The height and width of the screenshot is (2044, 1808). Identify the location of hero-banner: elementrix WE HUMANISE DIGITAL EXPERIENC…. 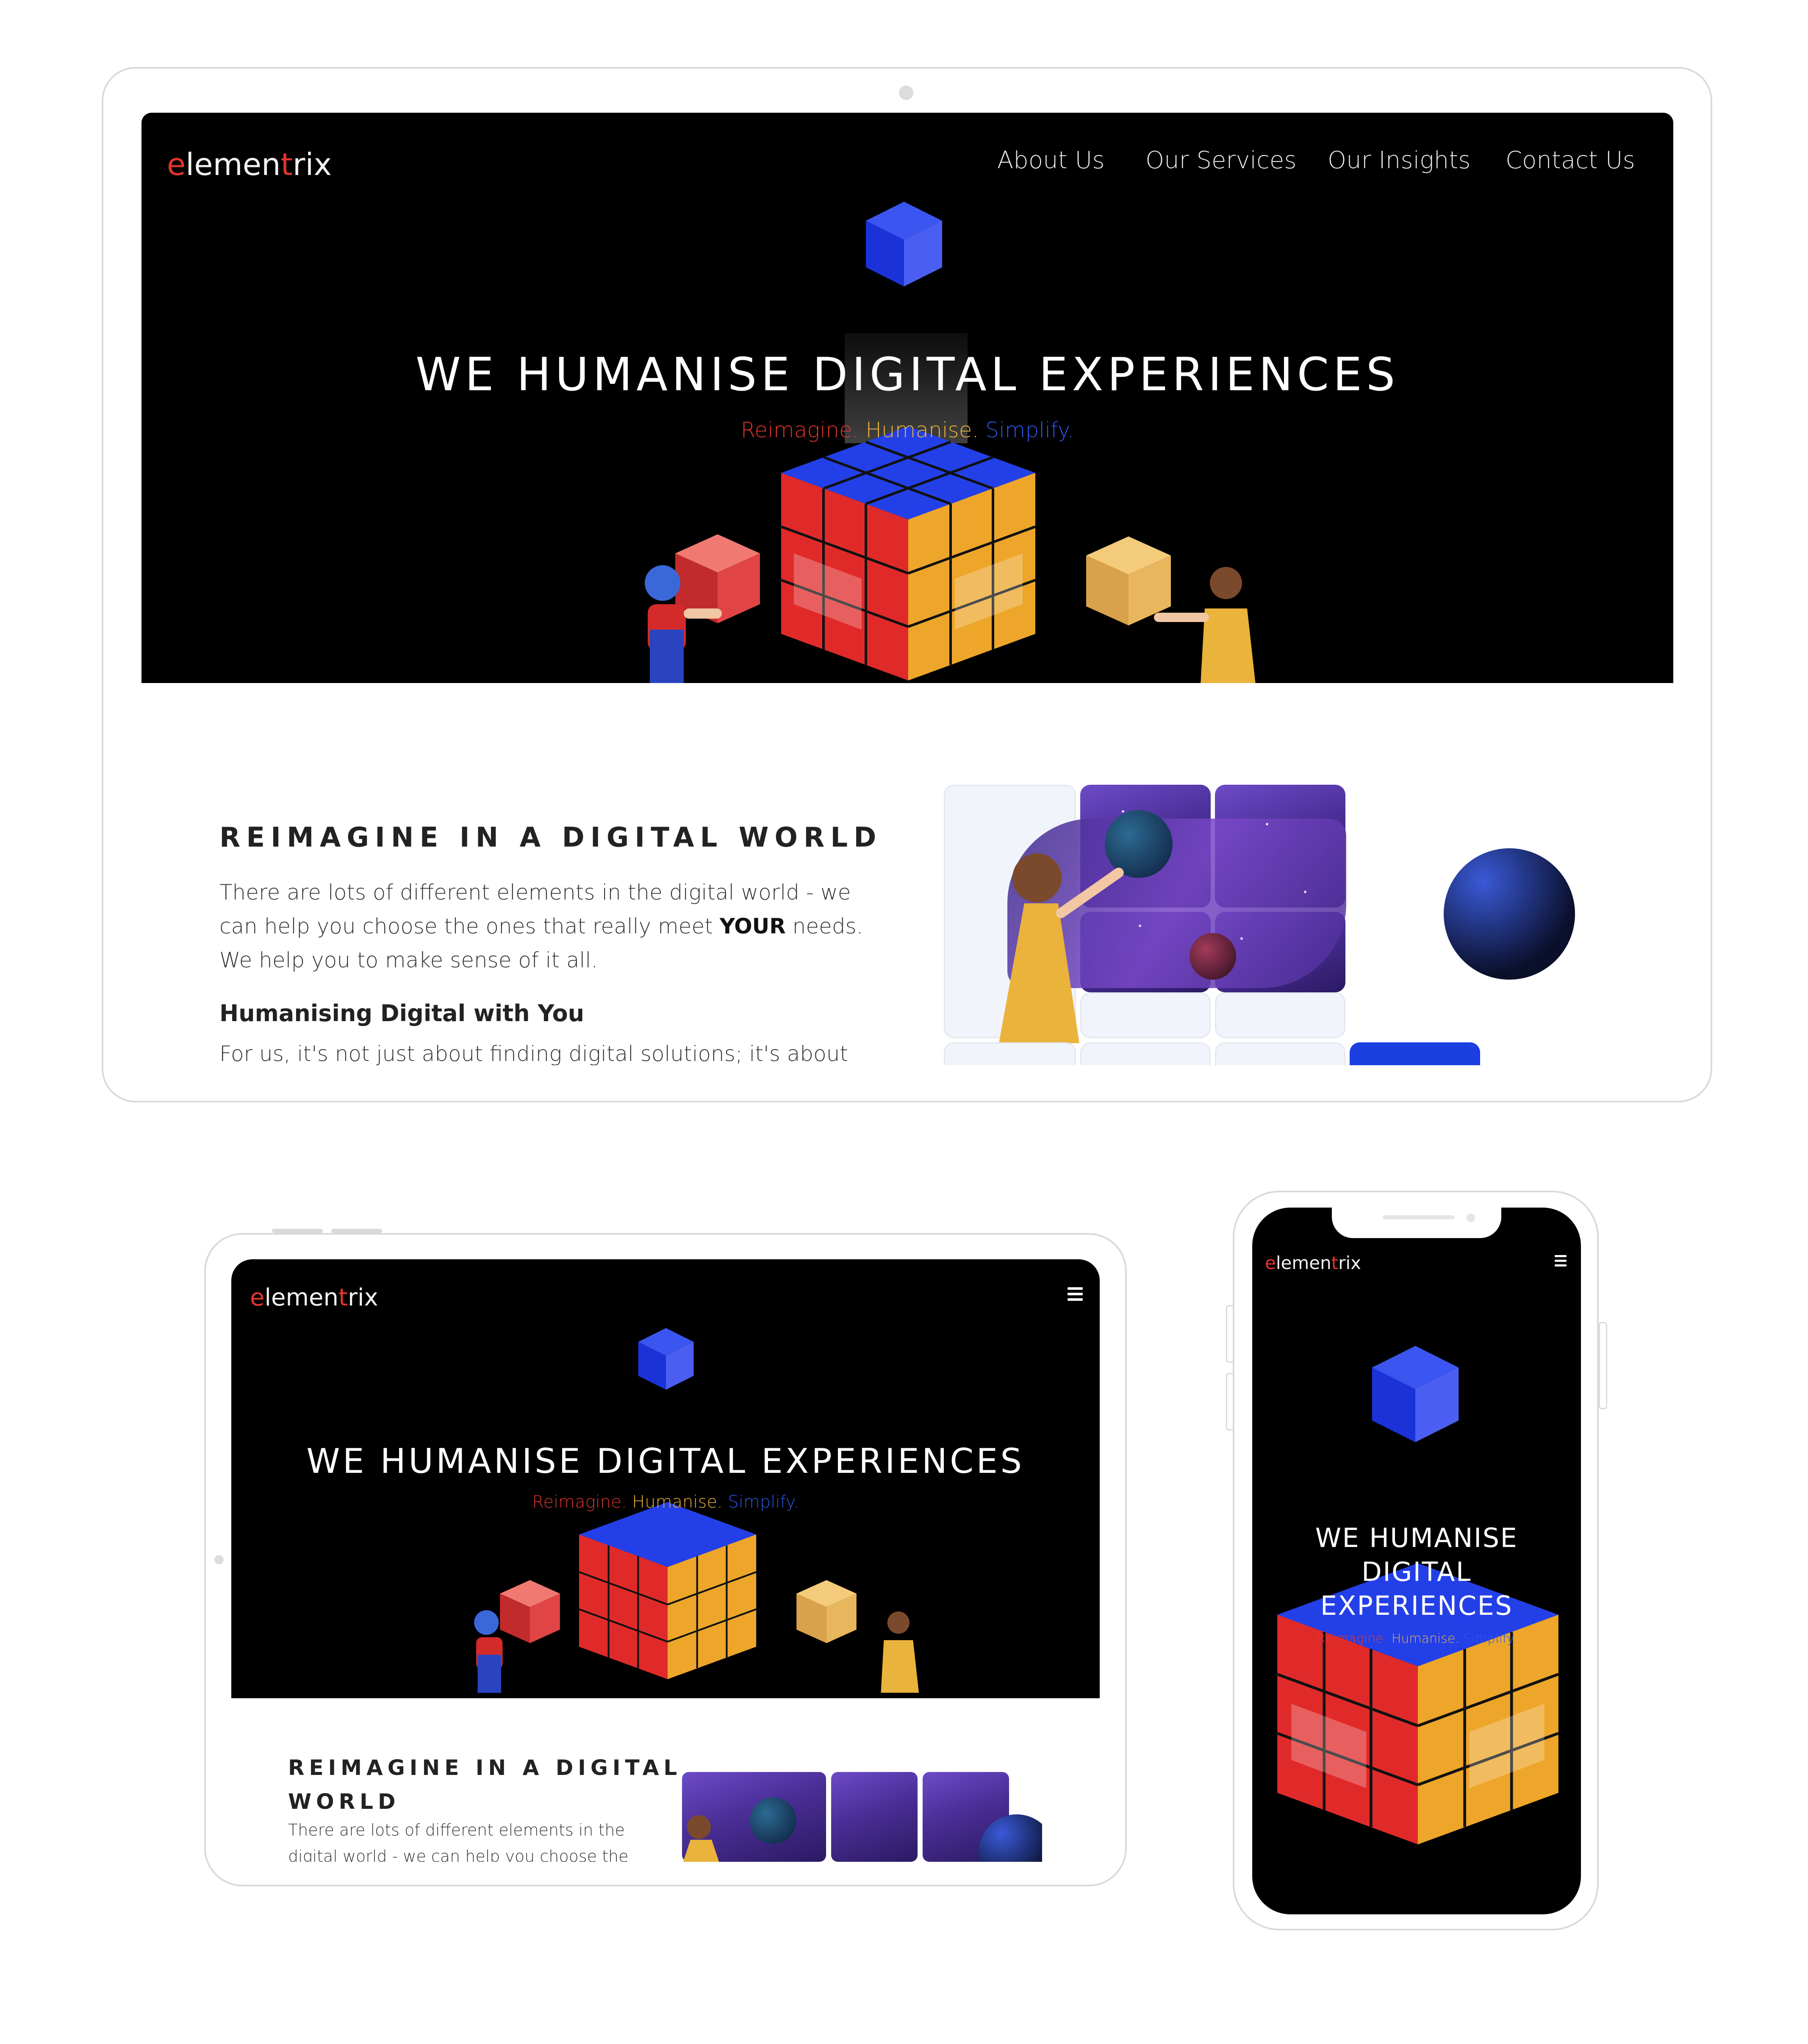
(665, 1478).